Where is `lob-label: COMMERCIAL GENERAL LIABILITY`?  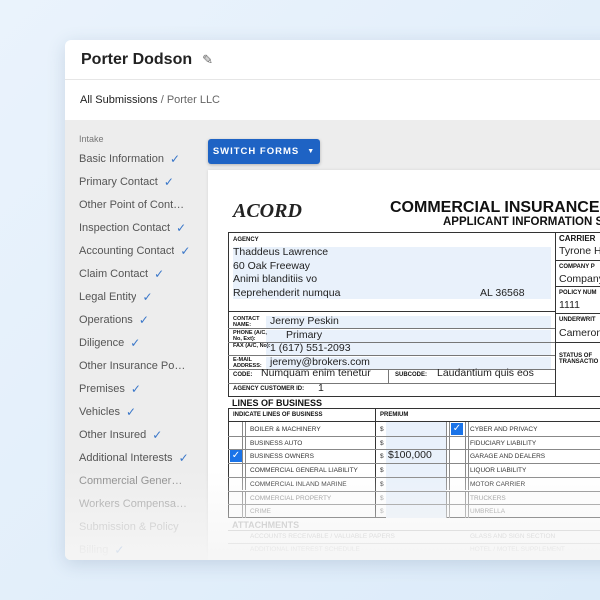
lob-label: COMMERCIAL GENERAL LIABILITY is located at coordinates (304, 471).